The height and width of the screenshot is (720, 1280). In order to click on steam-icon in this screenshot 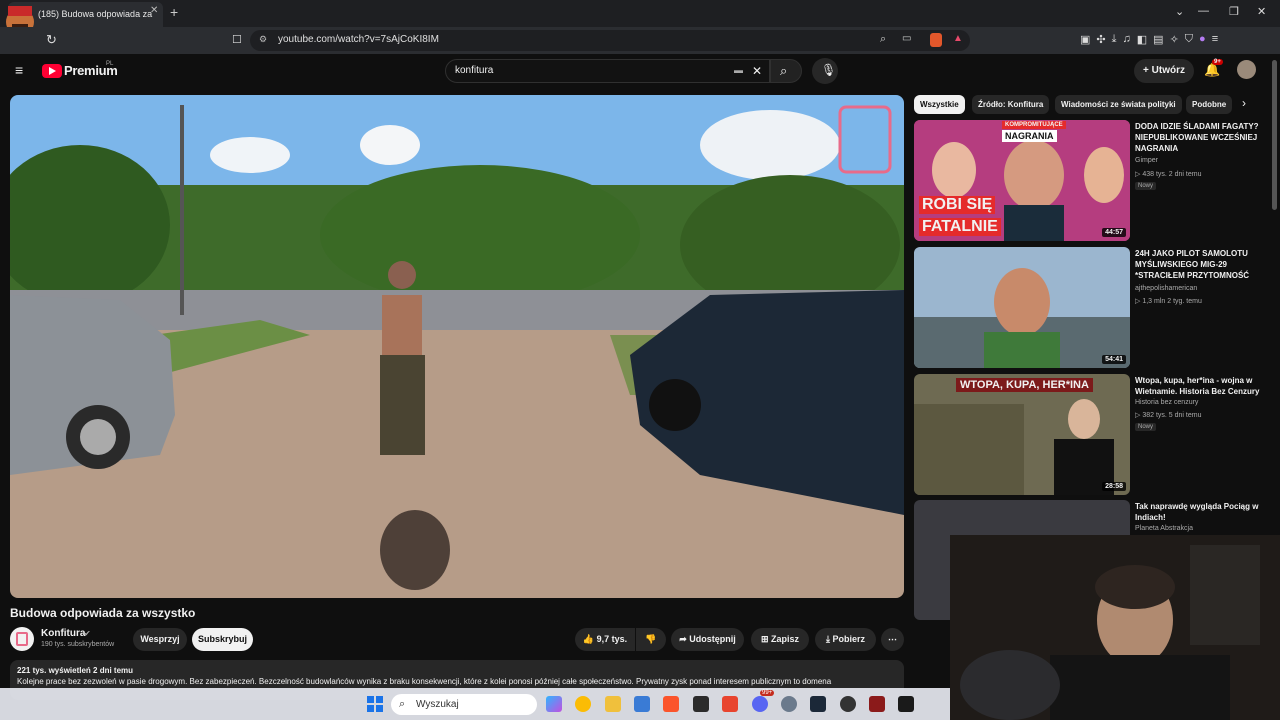, I will do `click(818, 704)`.